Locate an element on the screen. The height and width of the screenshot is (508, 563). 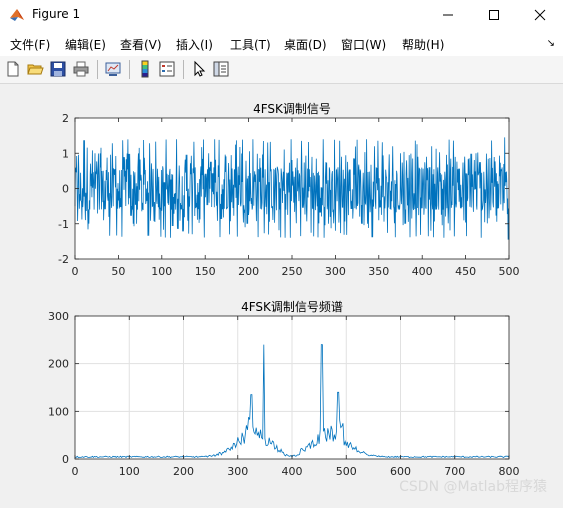
menu-file: 文件(F) is located at coordinates (30, 44).